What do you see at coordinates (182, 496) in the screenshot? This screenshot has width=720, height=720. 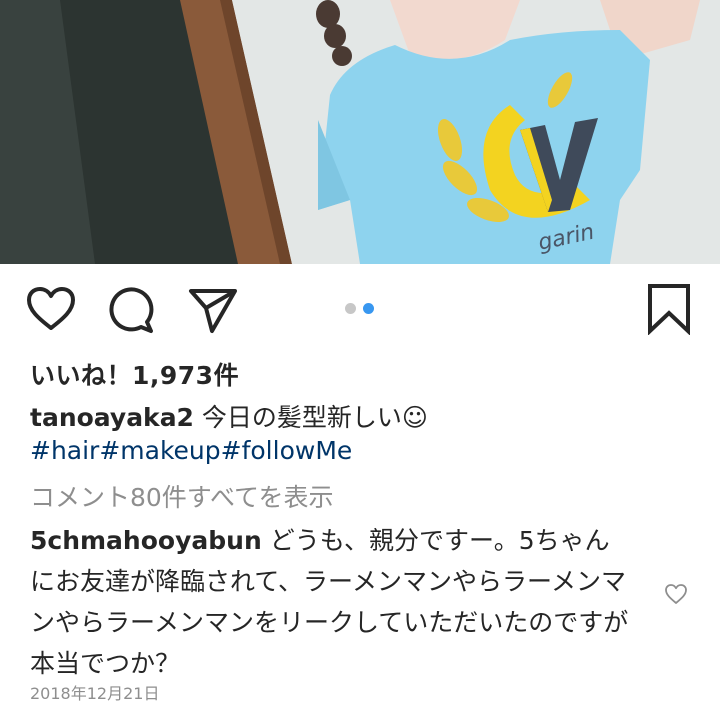 I see `view-all-comments-link: コメント80件すべてを表示` at bounding box center [182, 496].